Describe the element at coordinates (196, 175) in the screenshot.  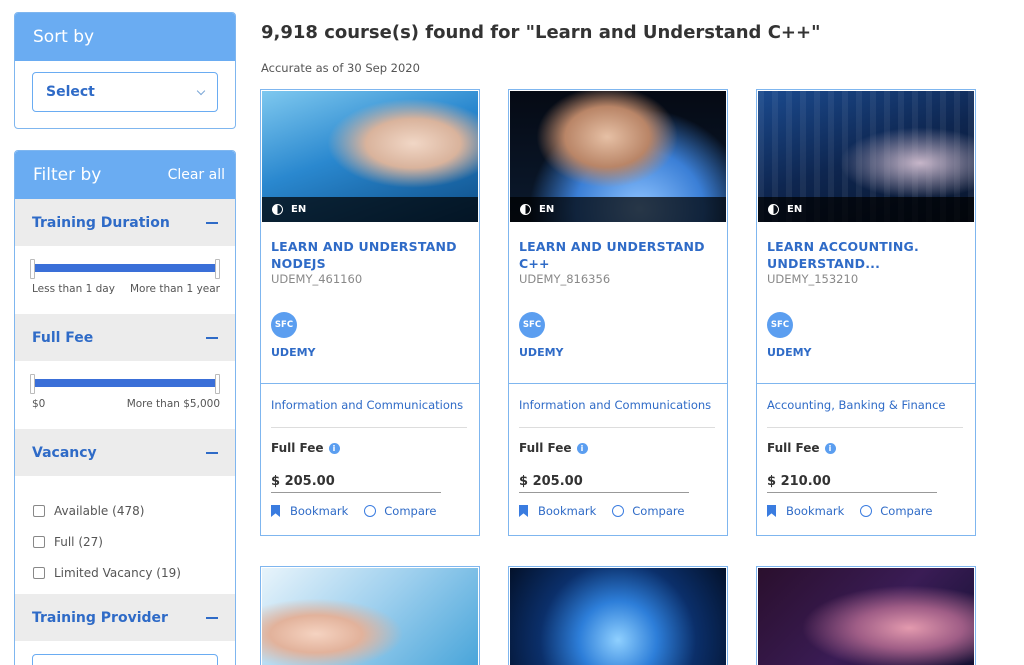
I see `clear-all-link: Clear all` at that location.